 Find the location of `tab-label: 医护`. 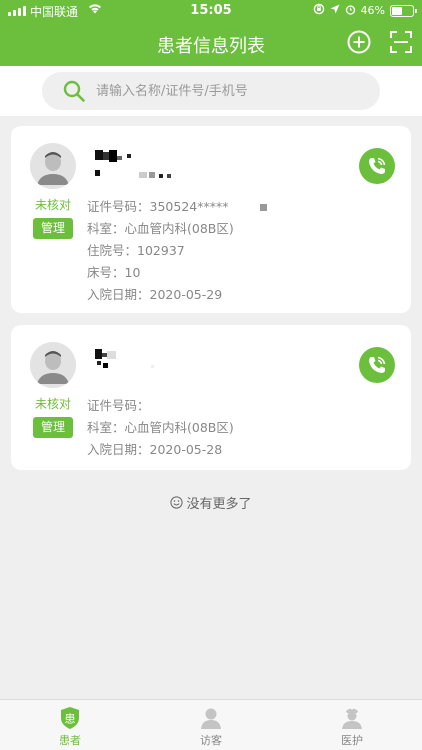

tab-label: 医护 is located at coordinates (352, 740).